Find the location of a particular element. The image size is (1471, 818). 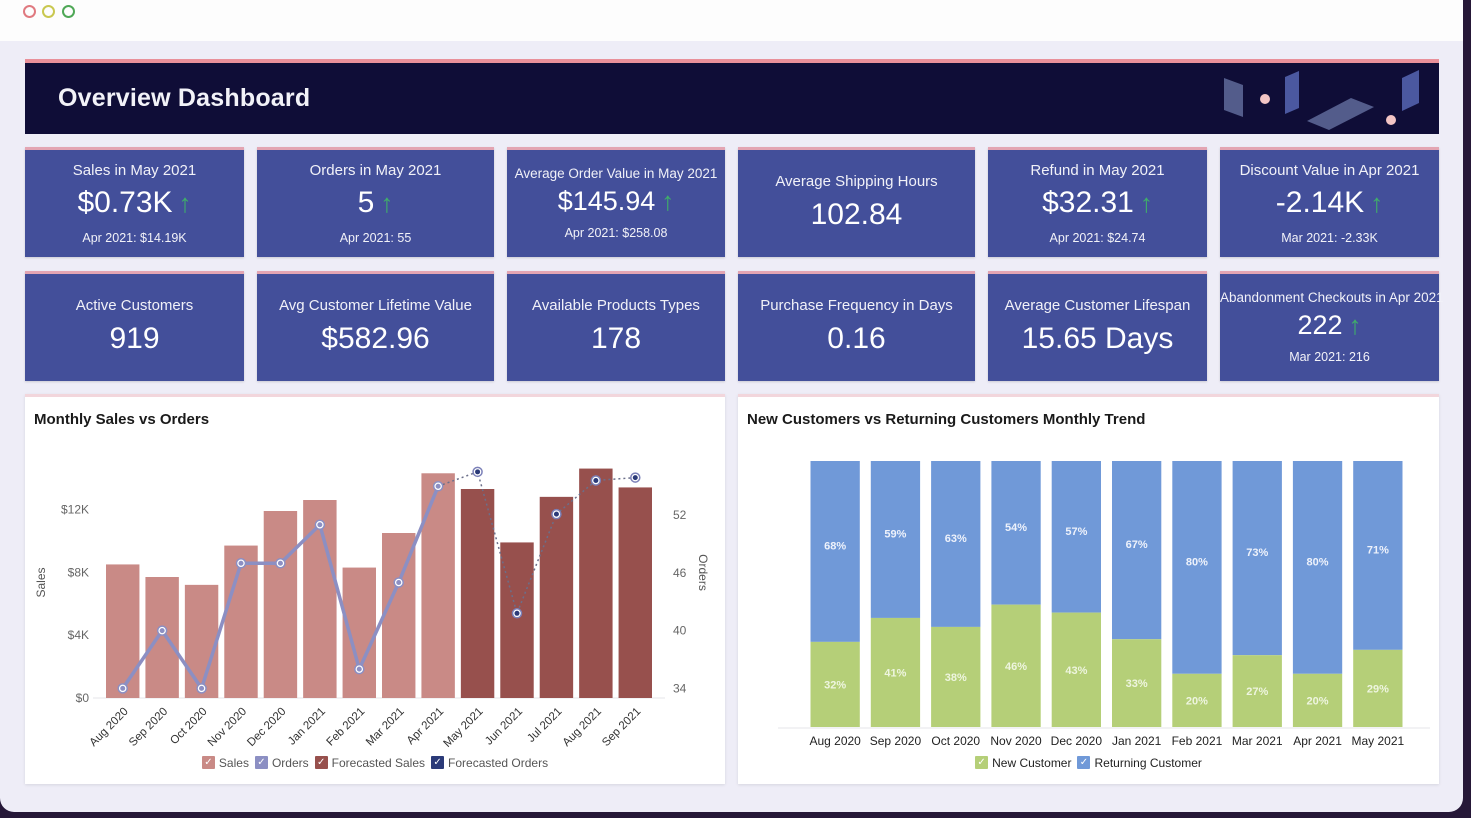

legend-item: ✓ Forecasted Orders is located at coordinates (489, 763).